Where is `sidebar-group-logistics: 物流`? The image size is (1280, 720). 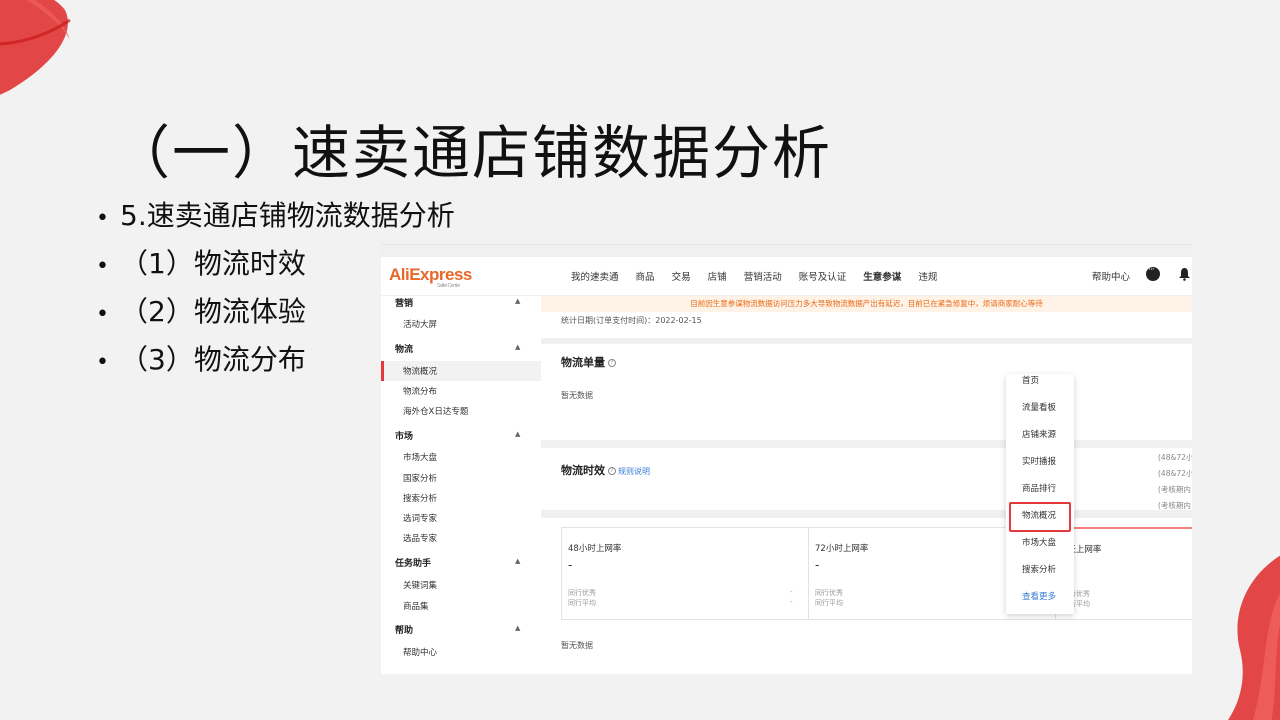 sidebar-group-logistics: 物流 is located at coordinates (404, 348).